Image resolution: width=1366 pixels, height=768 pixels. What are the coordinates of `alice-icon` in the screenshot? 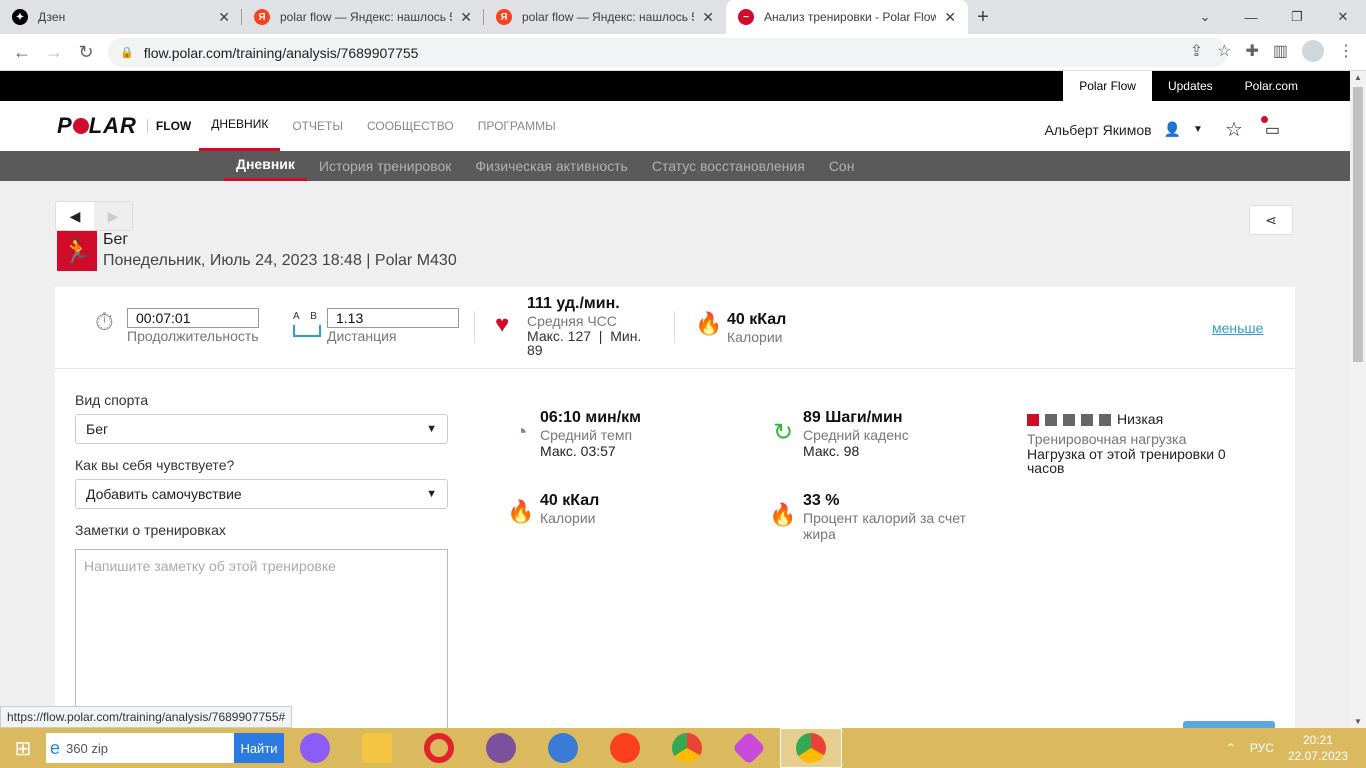 It's located at (315, 748).